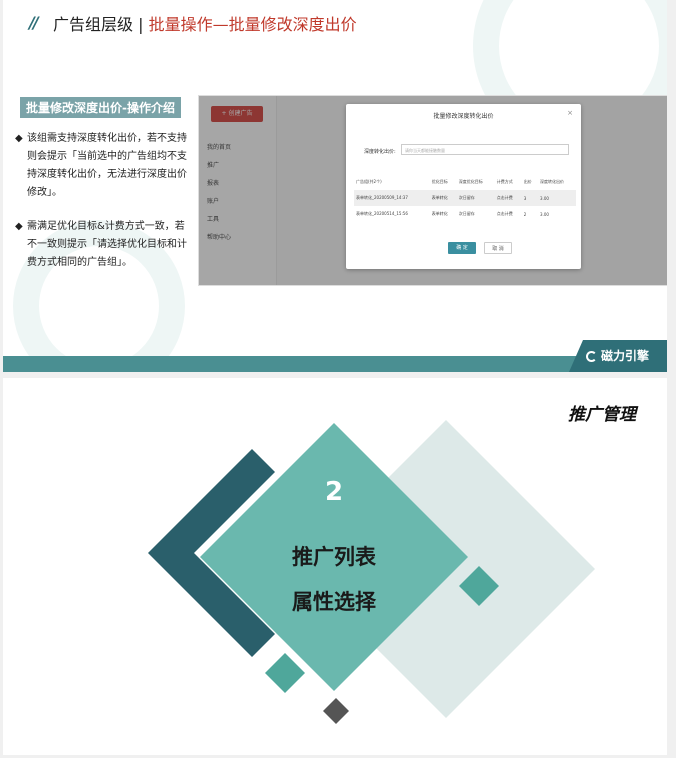 This screenshot has height=758, width=676. I want to click on confirm-button: 确 定, so click(462, 248).